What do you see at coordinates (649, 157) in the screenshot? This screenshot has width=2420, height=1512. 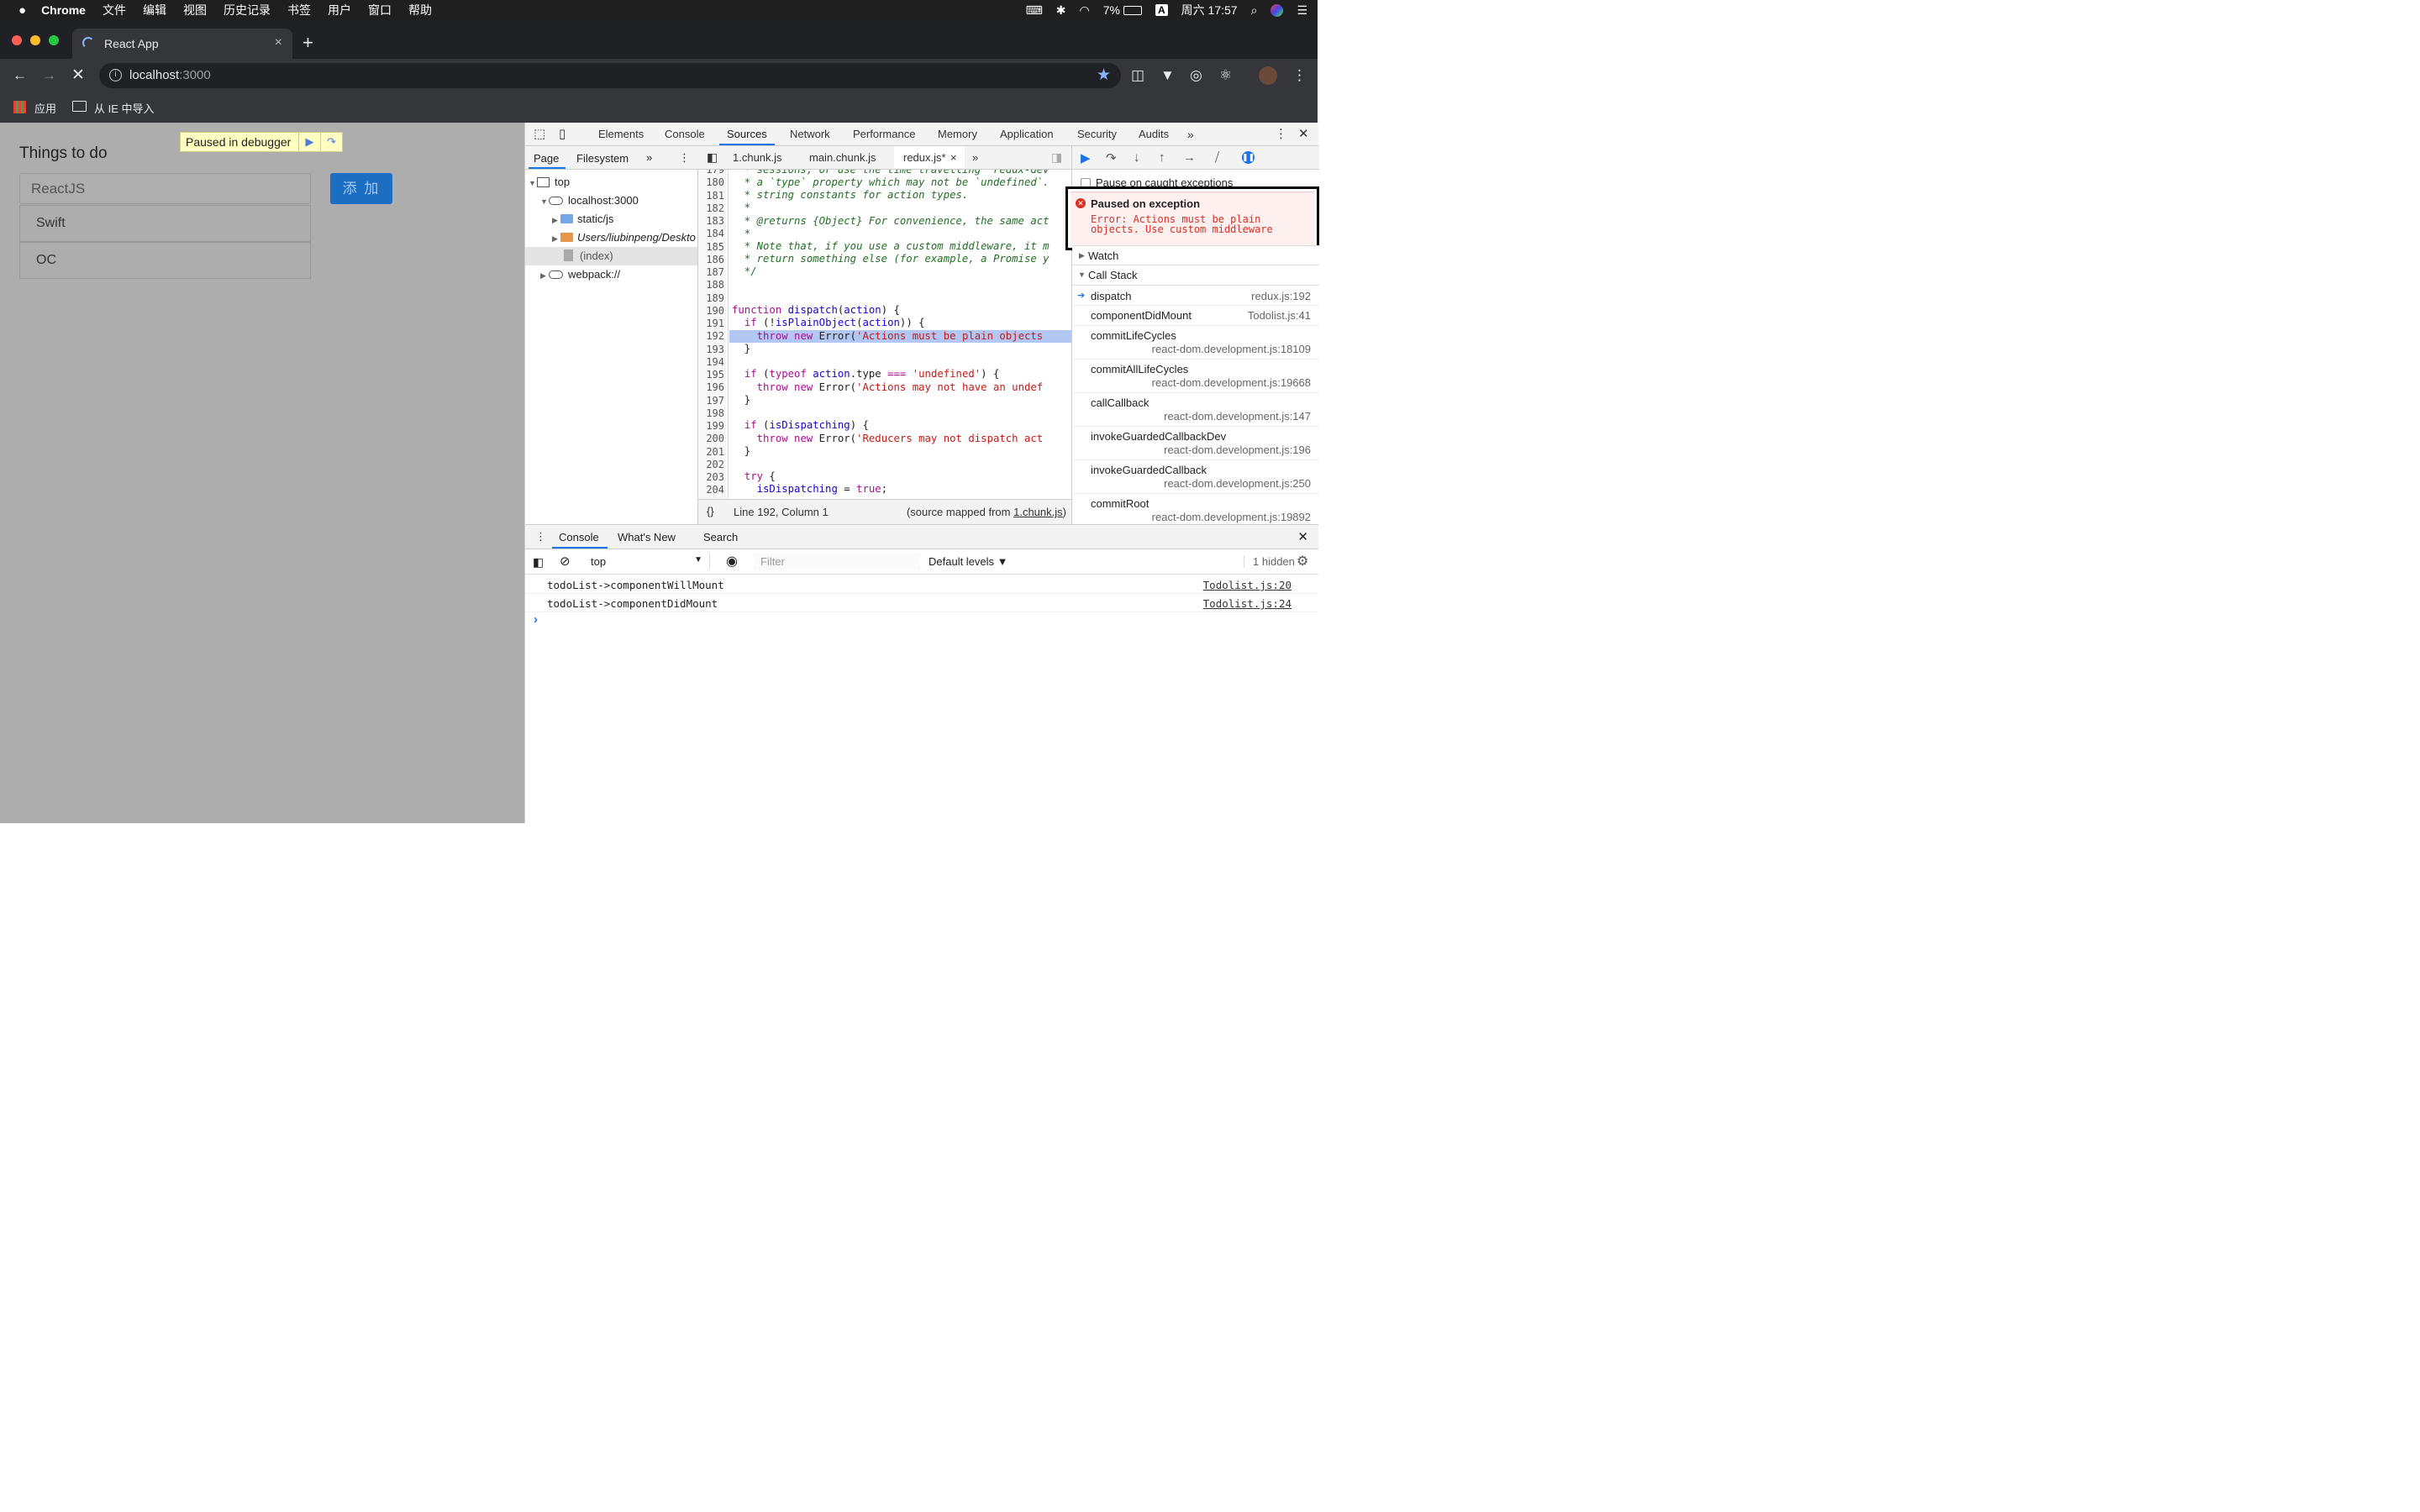 I see `more-navigator-tabs-icon: »` at bounding box center [649, 157].